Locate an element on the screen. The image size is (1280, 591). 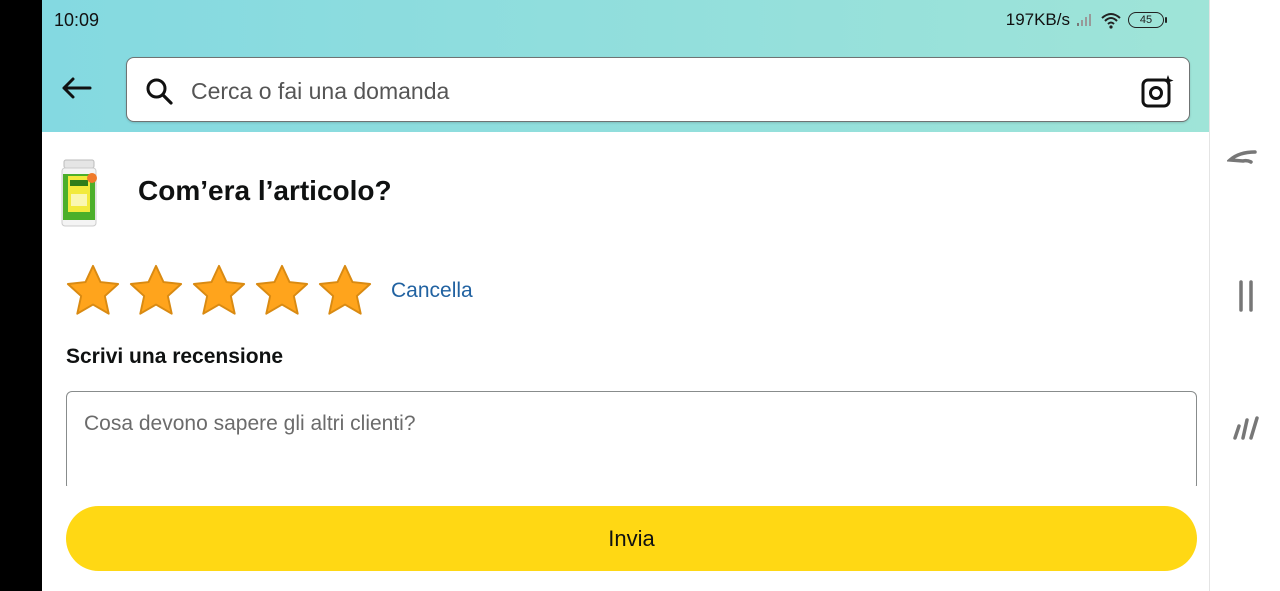
status-indicators: 197KB/s 45 is located at coordinates (1086, 20).